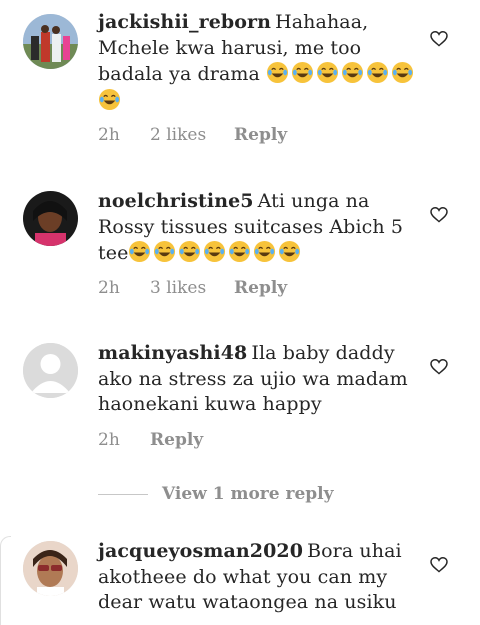  I want to click on emoji-row, so click(215, 252).